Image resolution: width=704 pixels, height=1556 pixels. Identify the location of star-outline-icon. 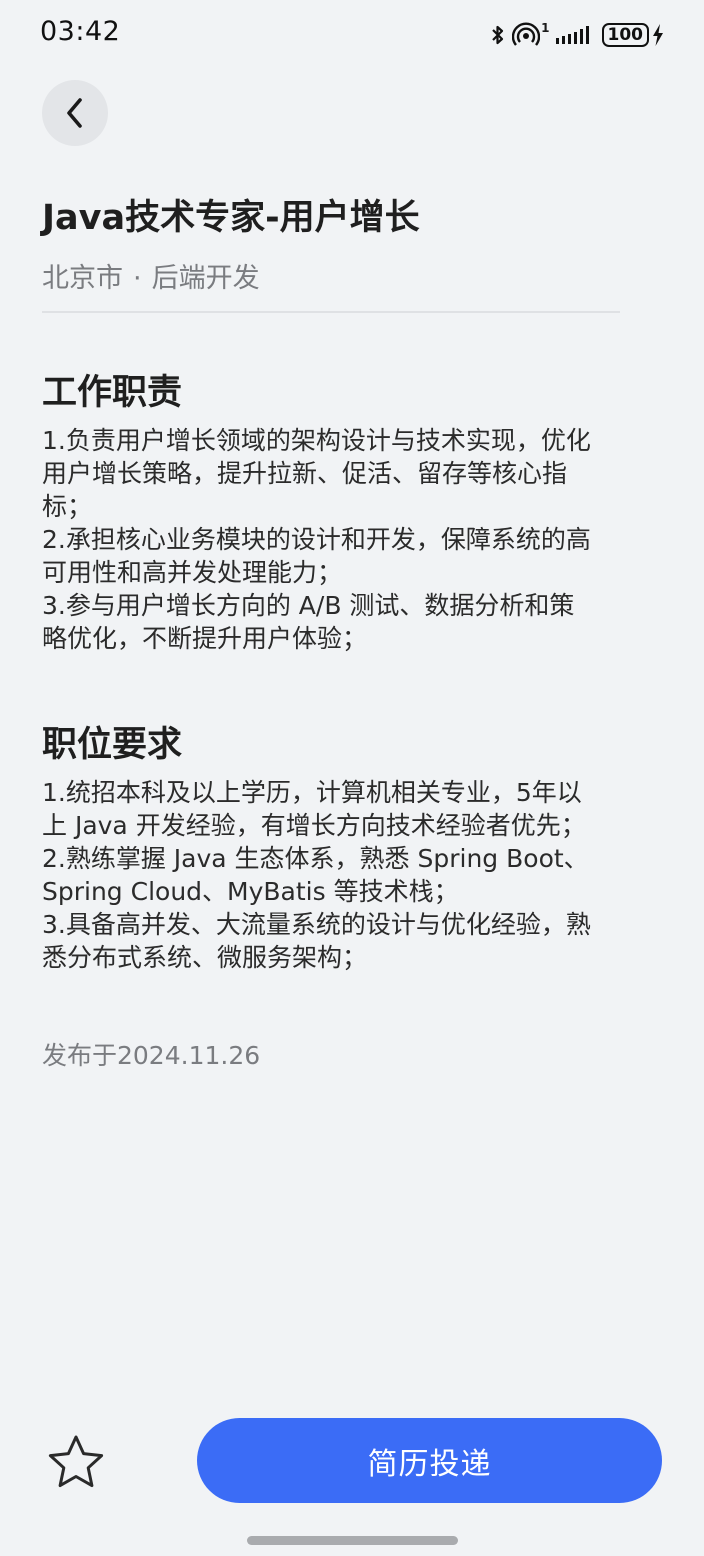
(76, 1461).